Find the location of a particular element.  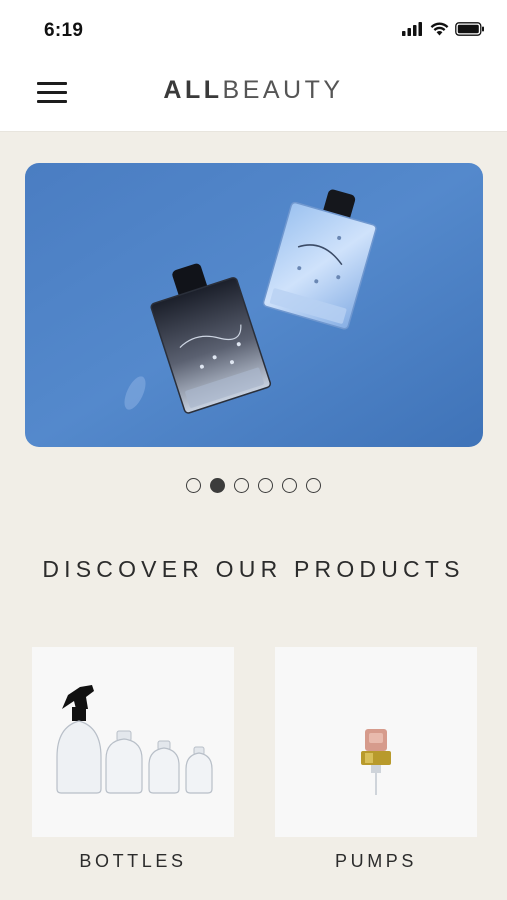

pump-image is located at coordinates (376, 762).